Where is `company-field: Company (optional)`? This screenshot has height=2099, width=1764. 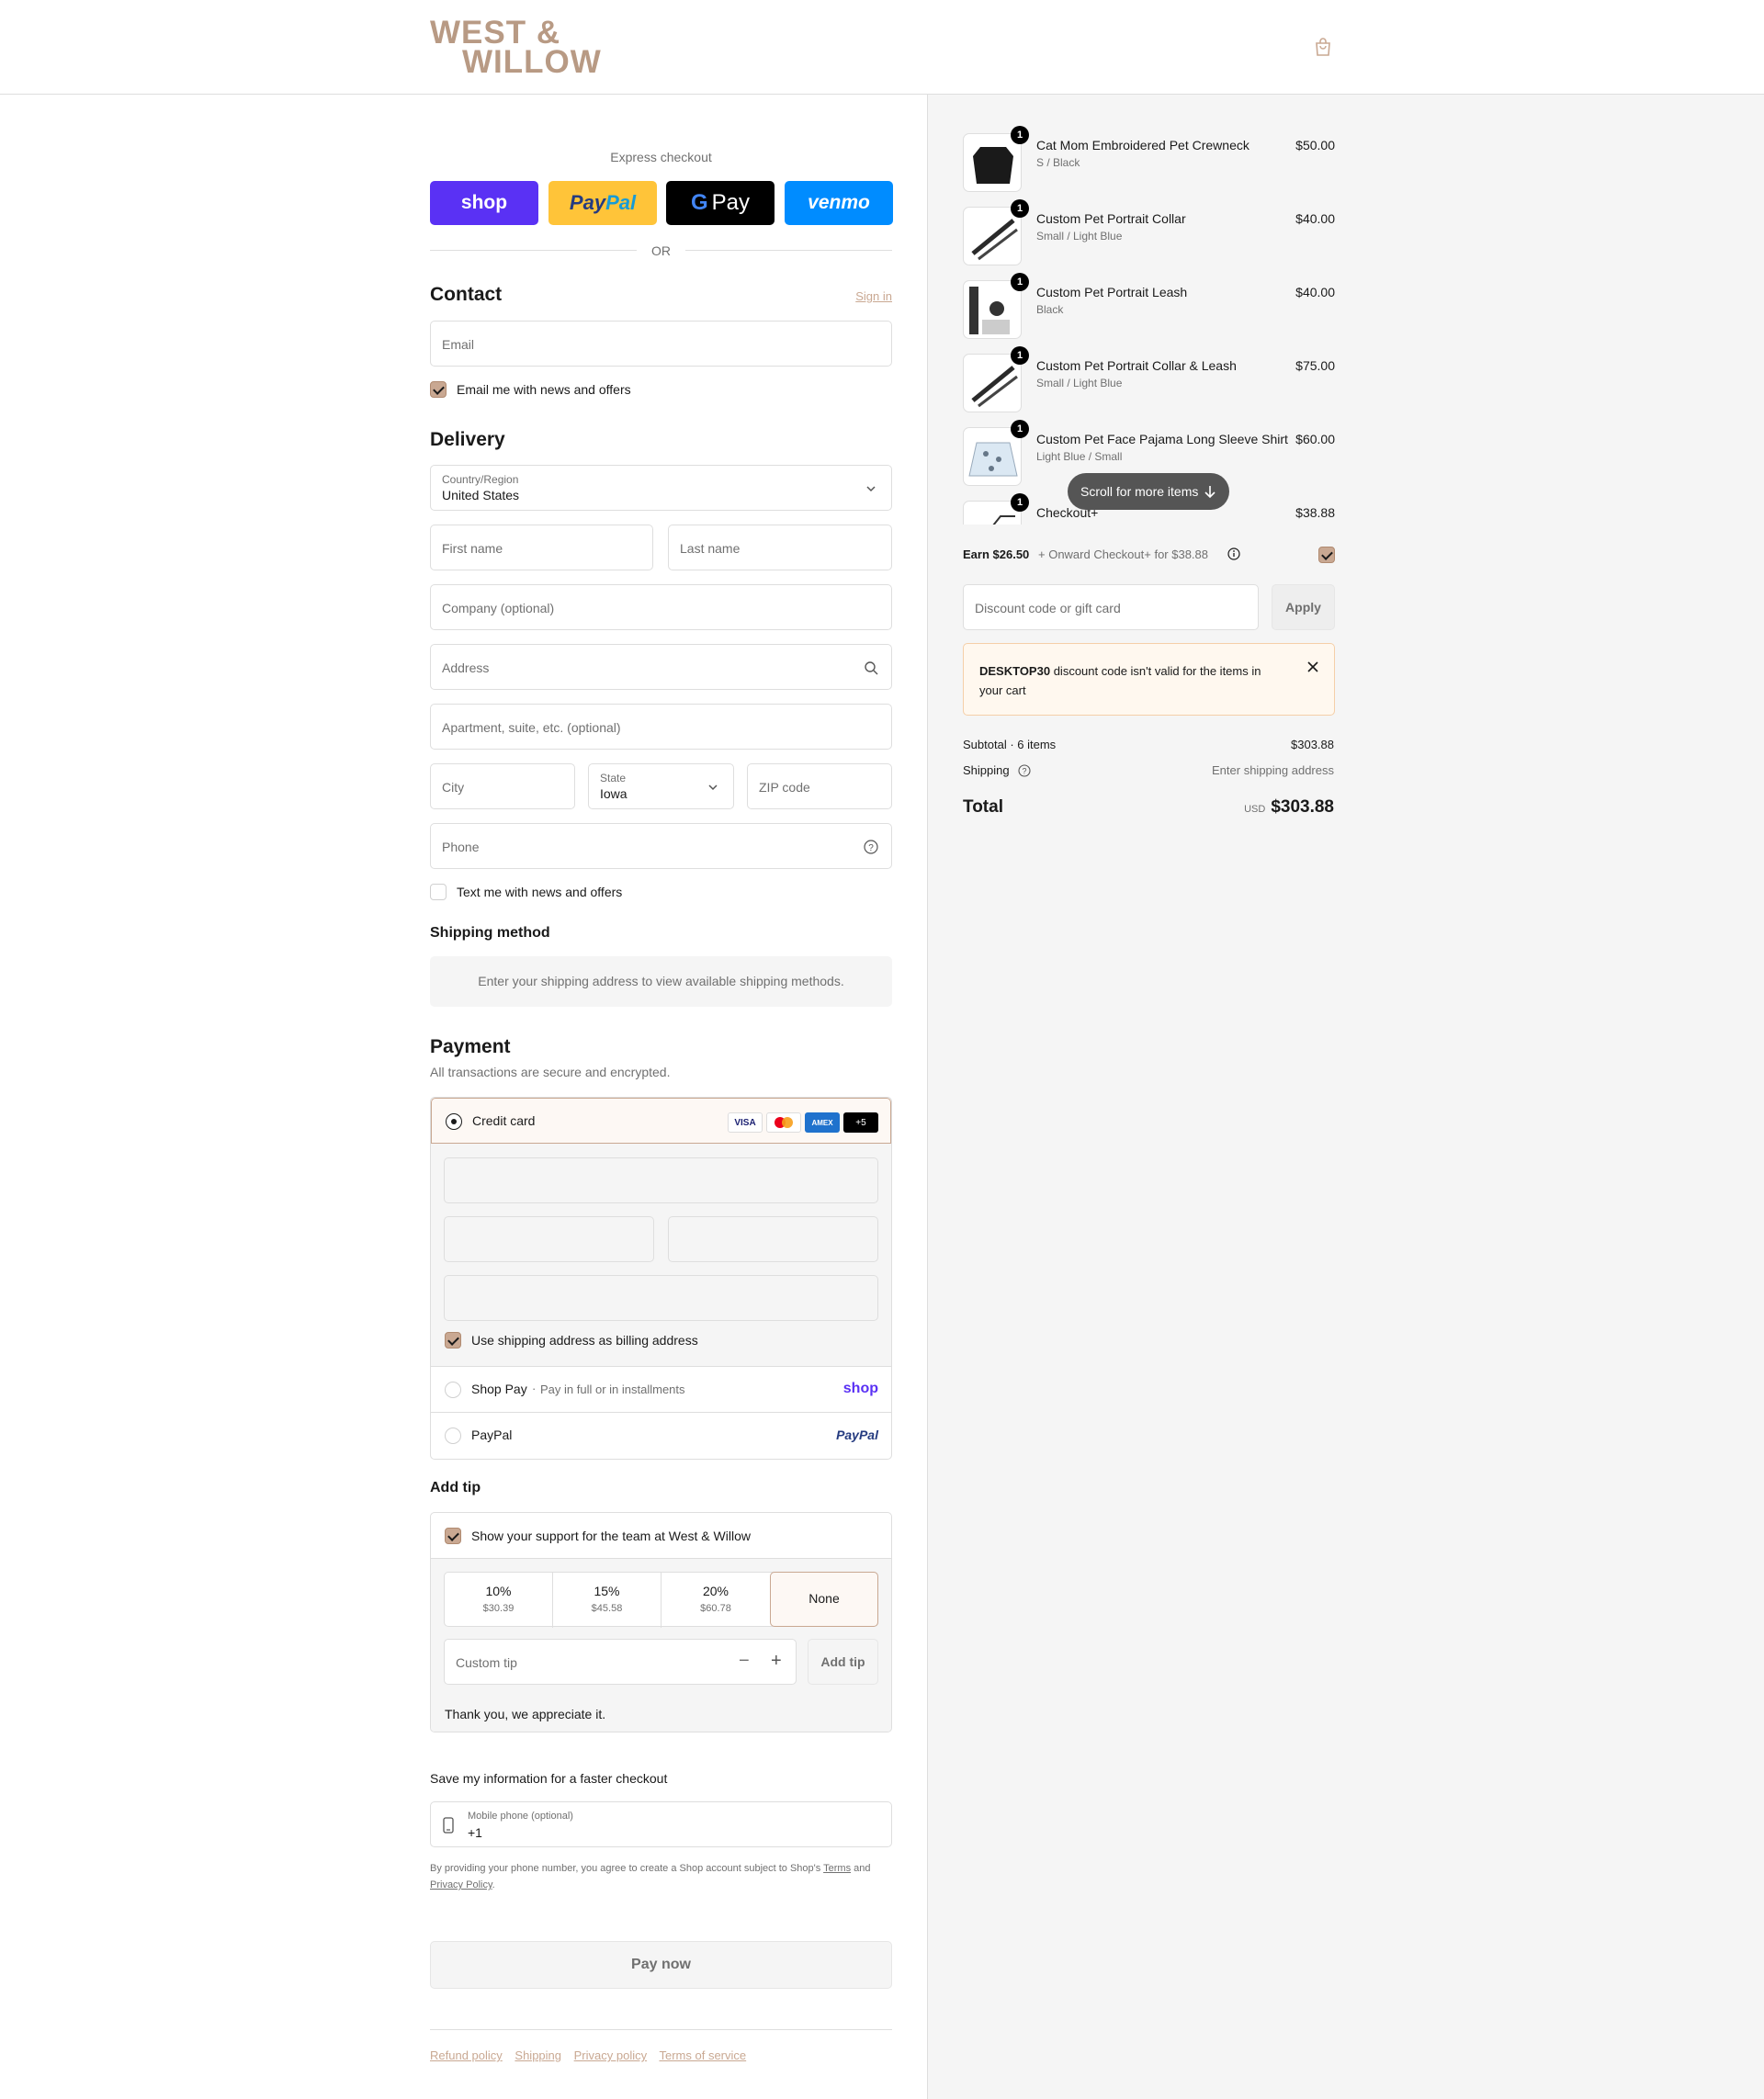
company-field: Company (optional) is located at coordinates (661, 607).